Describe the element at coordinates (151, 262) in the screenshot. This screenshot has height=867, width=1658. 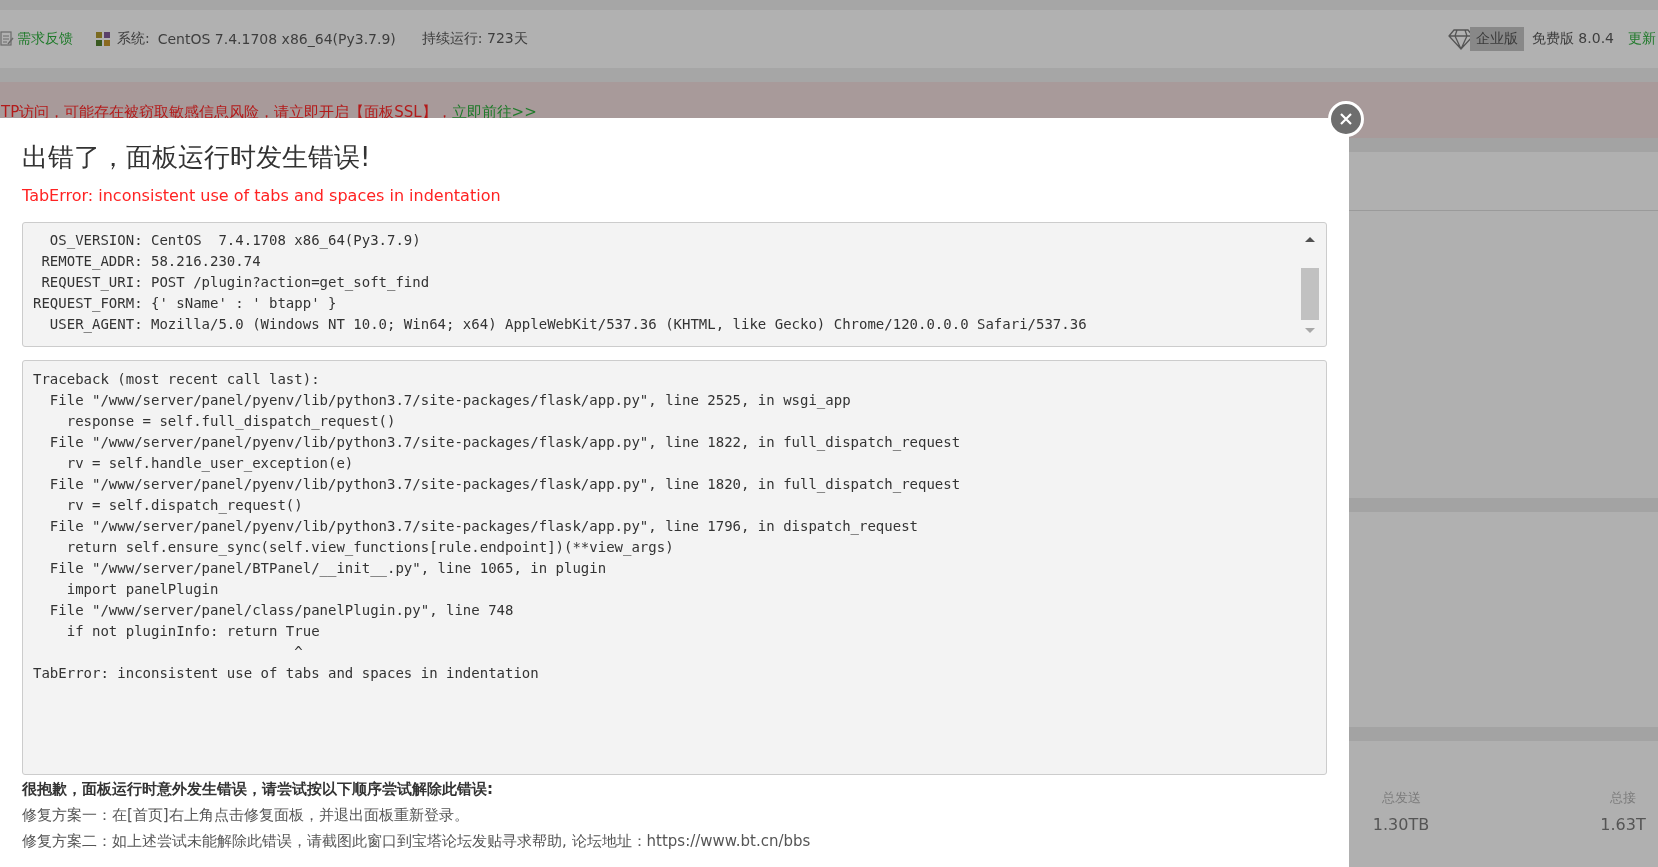
I see `log-line: REMOTE_ADDR: 58.216.230.74` at that location.